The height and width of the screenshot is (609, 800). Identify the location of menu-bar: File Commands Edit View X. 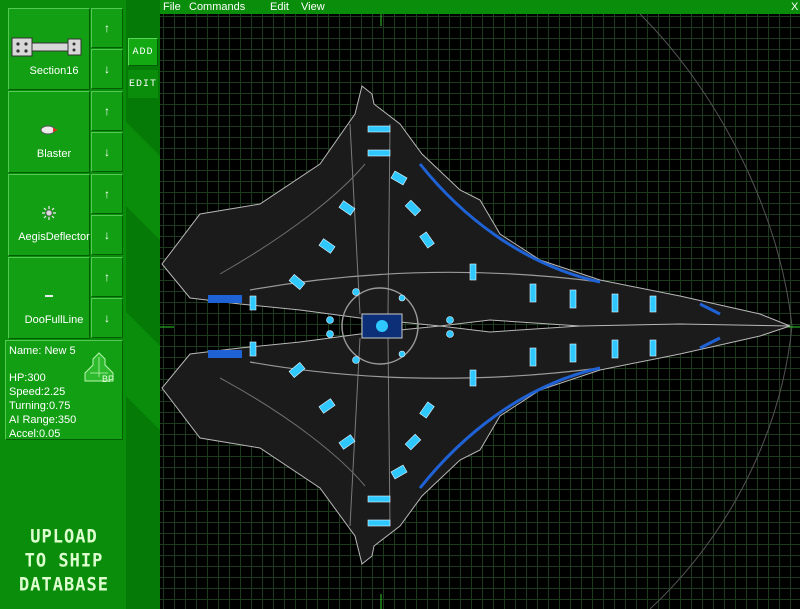
(480, 7).